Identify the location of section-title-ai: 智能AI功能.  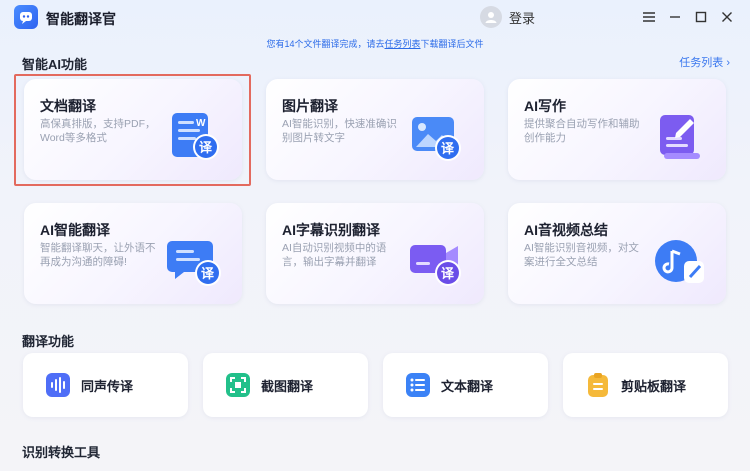
(55, 64).